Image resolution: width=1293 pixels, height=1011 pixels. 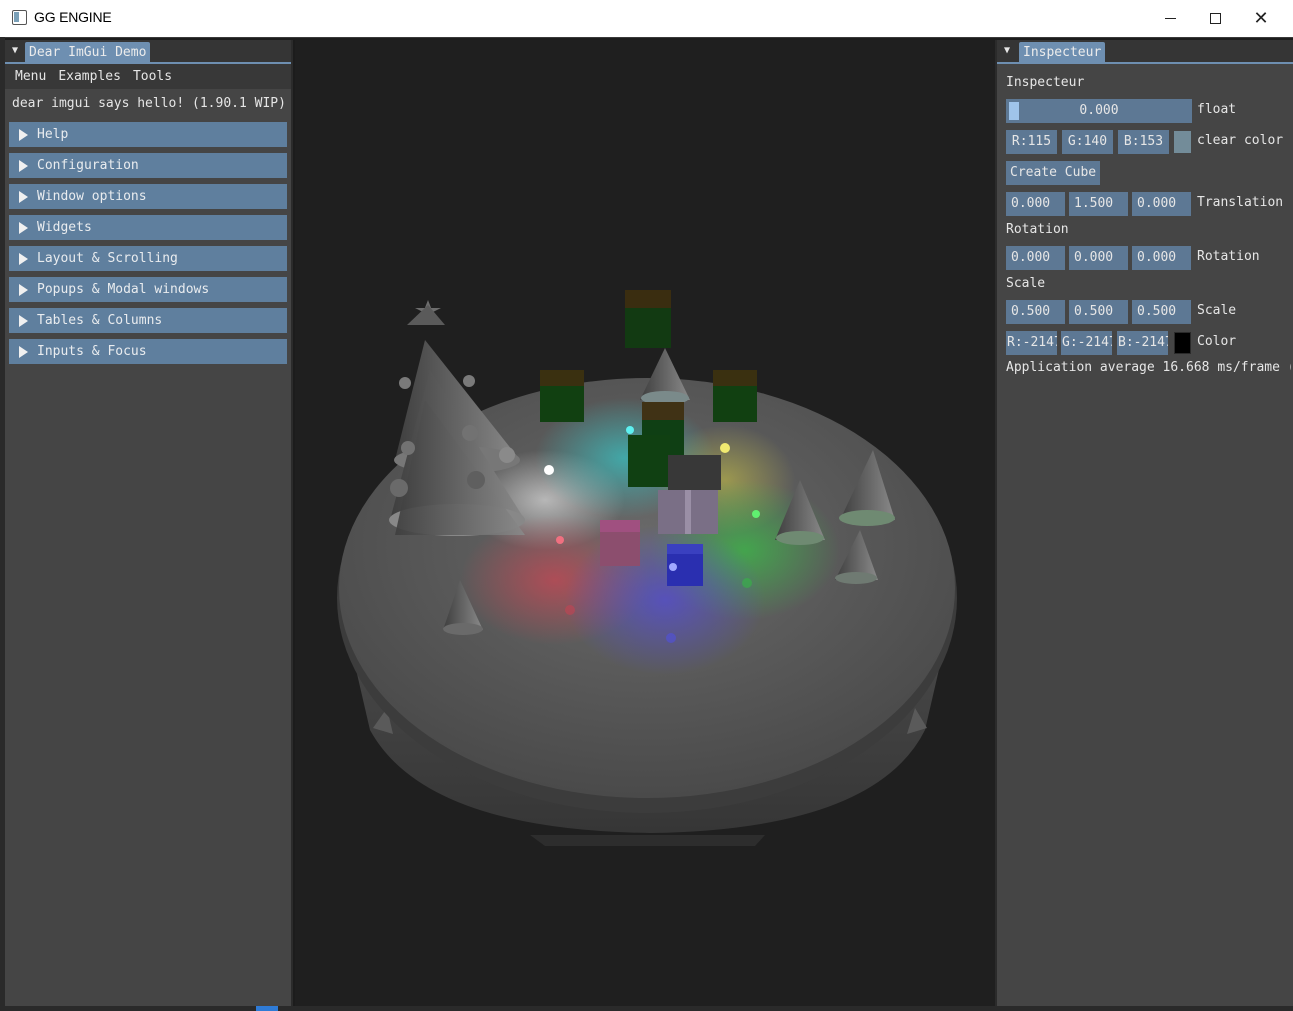 What do you see at coordinates (1228, 256) in the screenshot?
I see `rotation-label: Rotation` at bounding box center [1228, 256].